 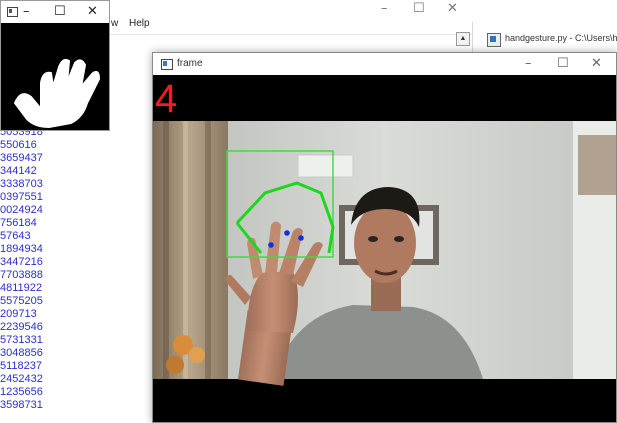 I want to click on console-output-line: 3048856, so click(x=21, y=353).